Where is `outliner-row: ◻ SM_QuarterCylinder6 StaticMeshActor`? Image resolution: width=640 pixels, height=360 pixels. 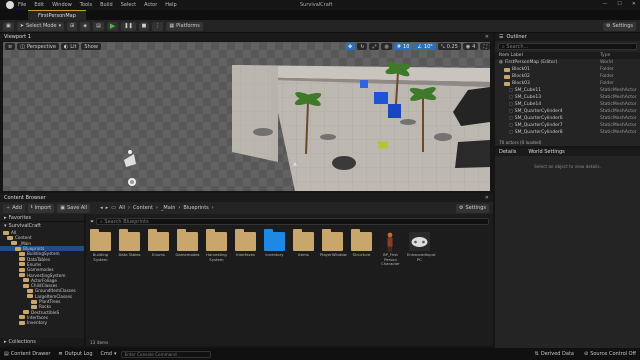
outliner-row: ◻ SM_QuarterCylinder6 StaticMeshActor is located at coordinates (567, 118).